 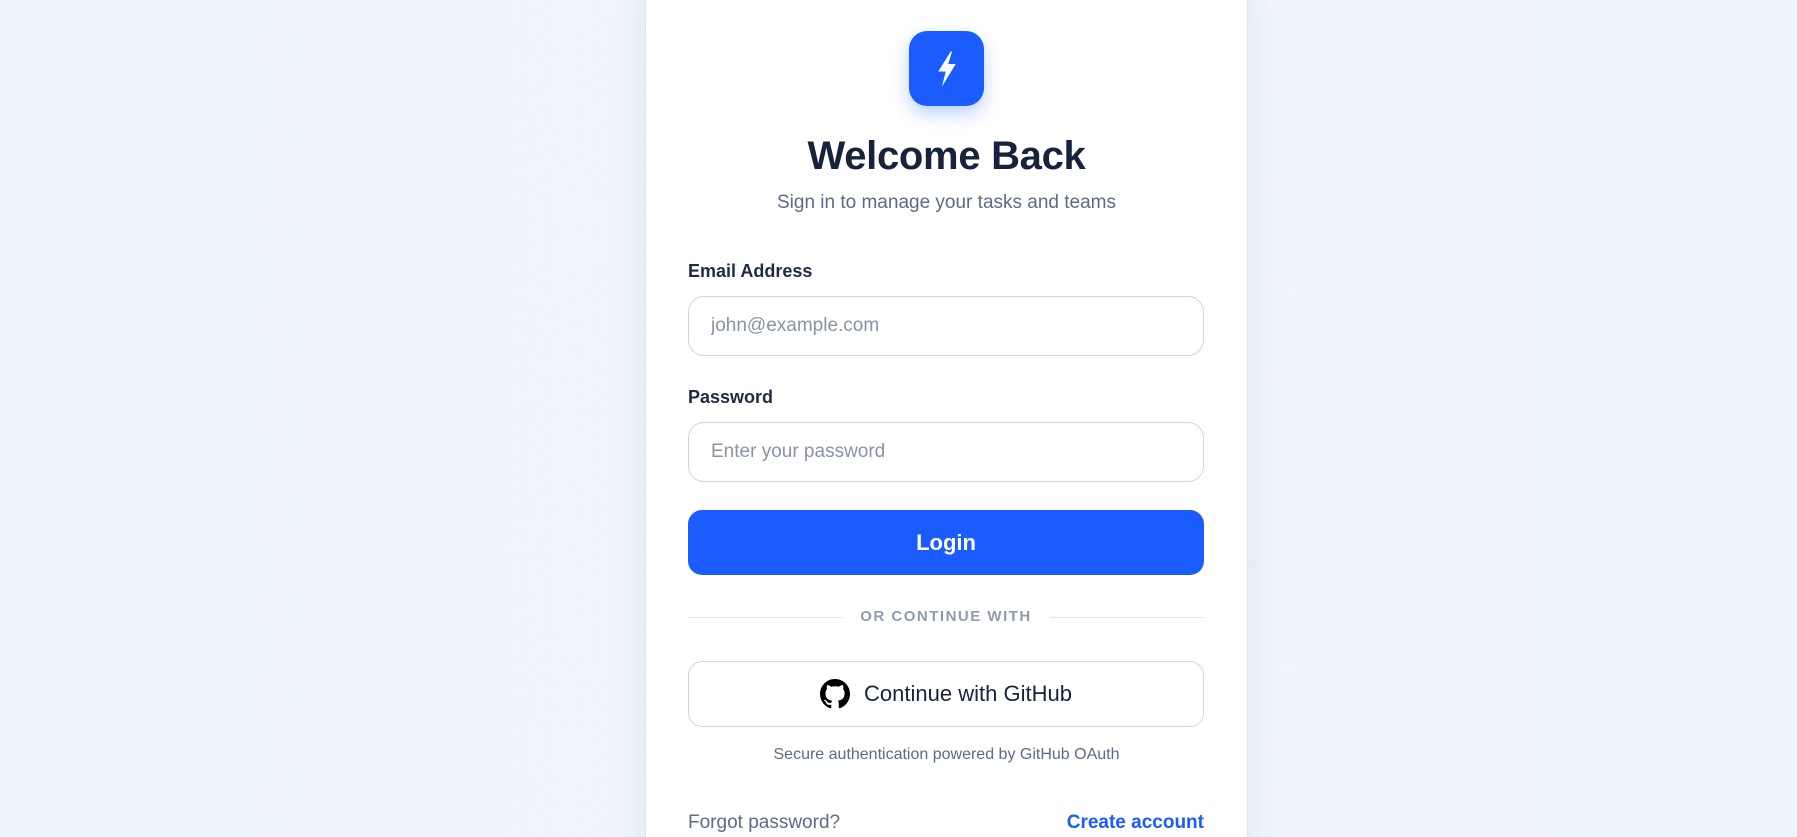 I want to click on github-icon, so click(x=835, y=694).